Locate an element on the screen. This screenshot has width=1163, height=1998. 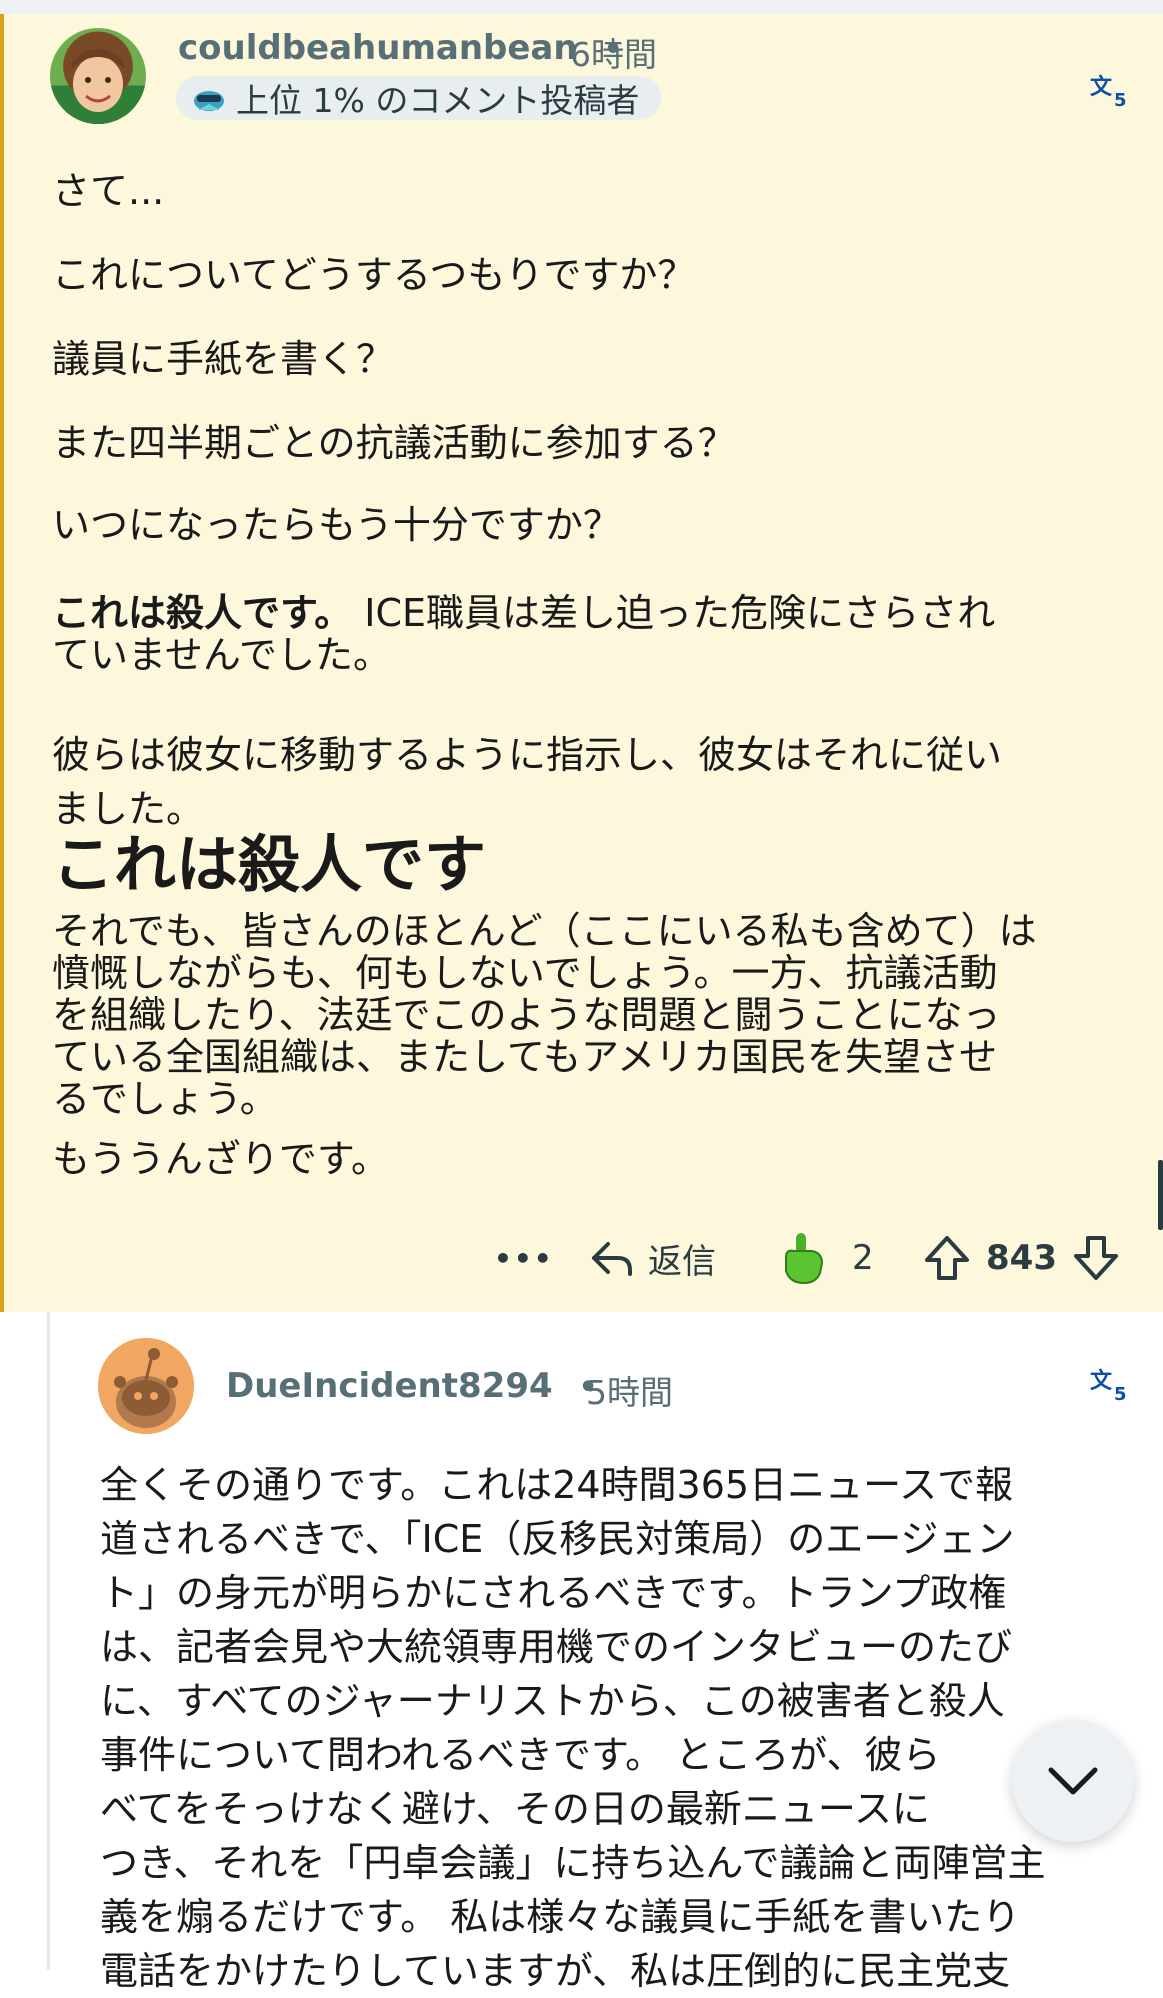
reply-icon is located at coordinates (612, 1259).